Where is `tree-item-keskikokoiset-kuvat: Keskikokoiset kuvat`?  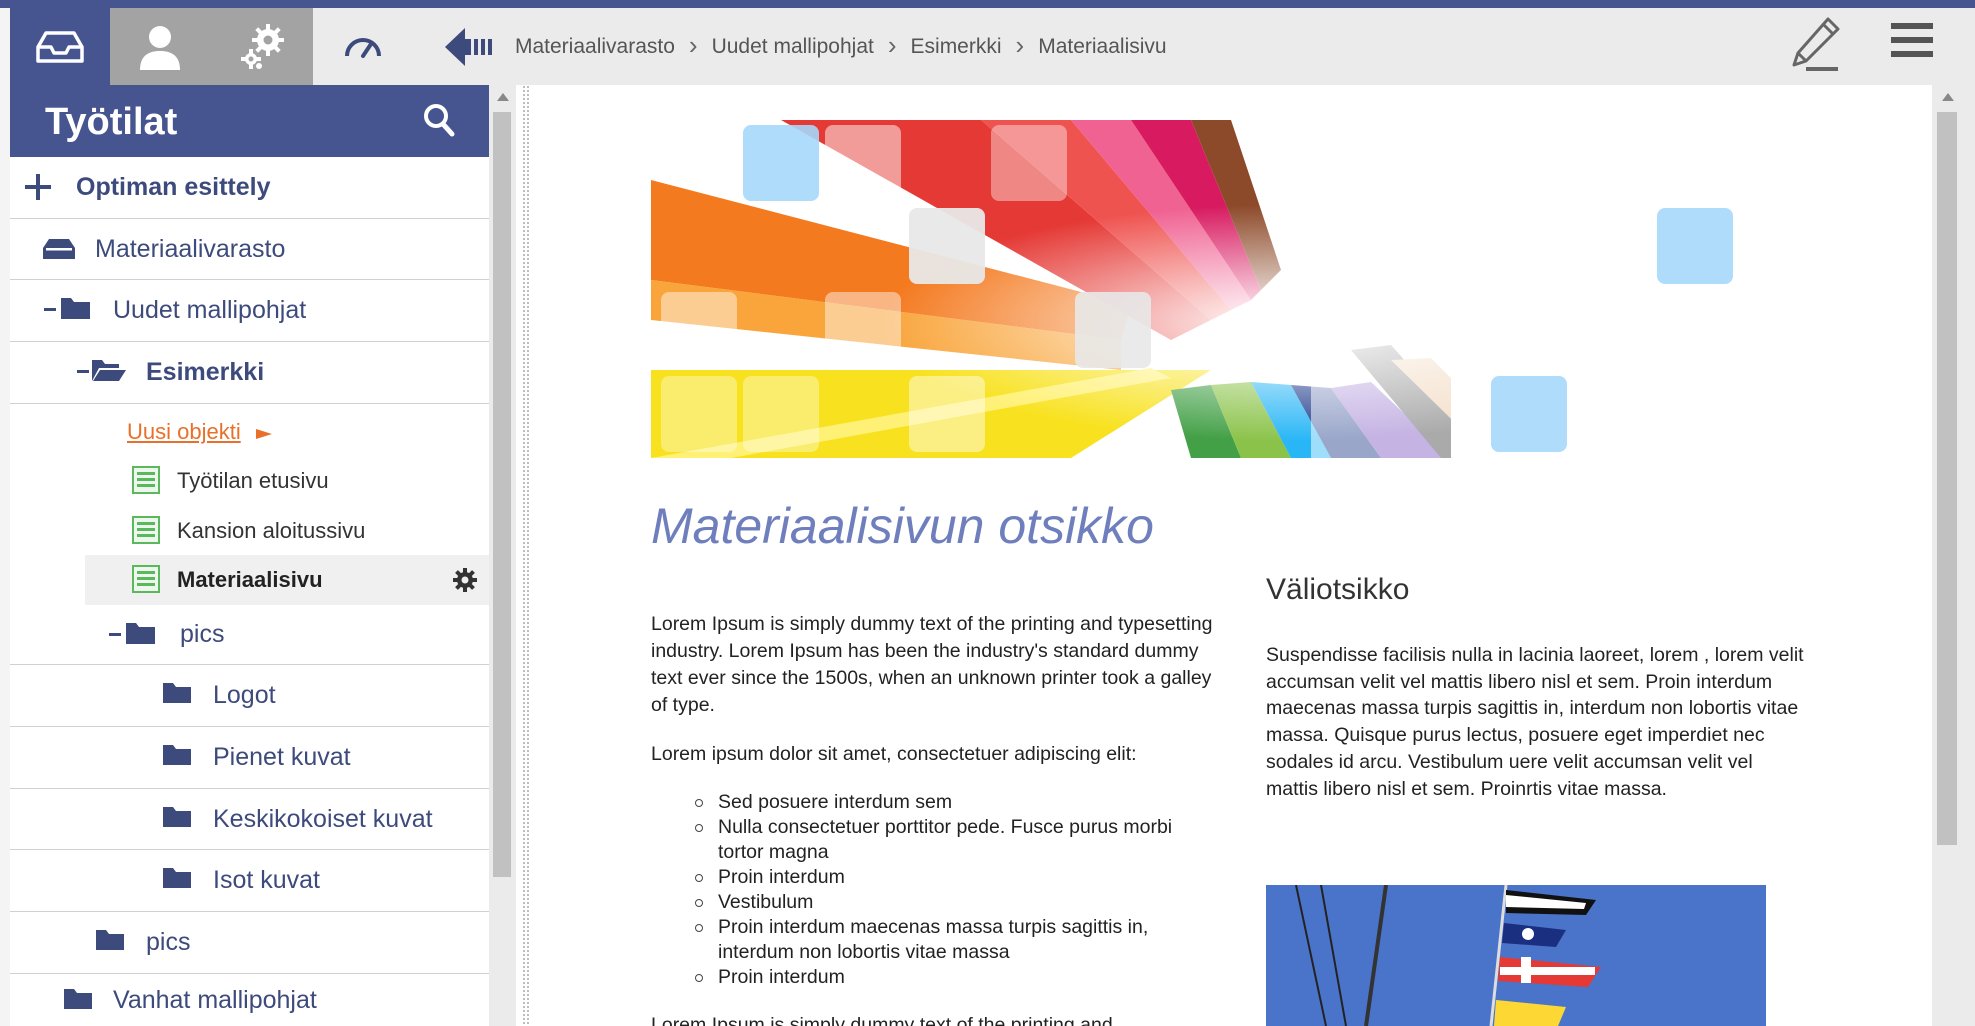
tree-item-keskikokoiset-kuvat: Keskikokoiset kuvat is located at coordinates (249, 819).